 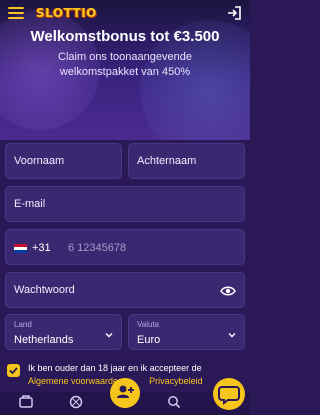 What do you see at coordinates (125, 36) in the screenshot?
I see `hero-title: Welkomstbonus tot €3.500` at bounding box center [125, 36].